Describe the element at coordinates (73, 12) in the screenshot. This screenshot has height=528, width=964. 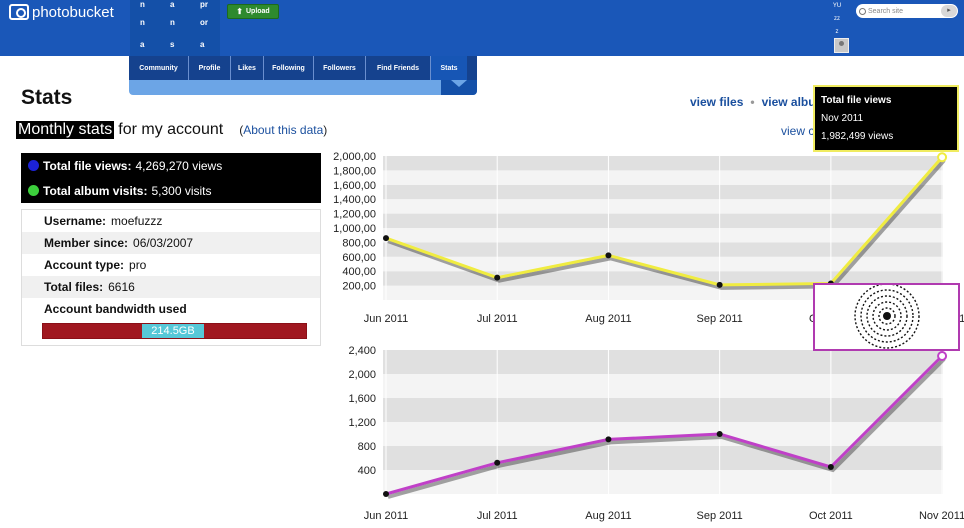
I see `logo-text: photobucket` at that location.